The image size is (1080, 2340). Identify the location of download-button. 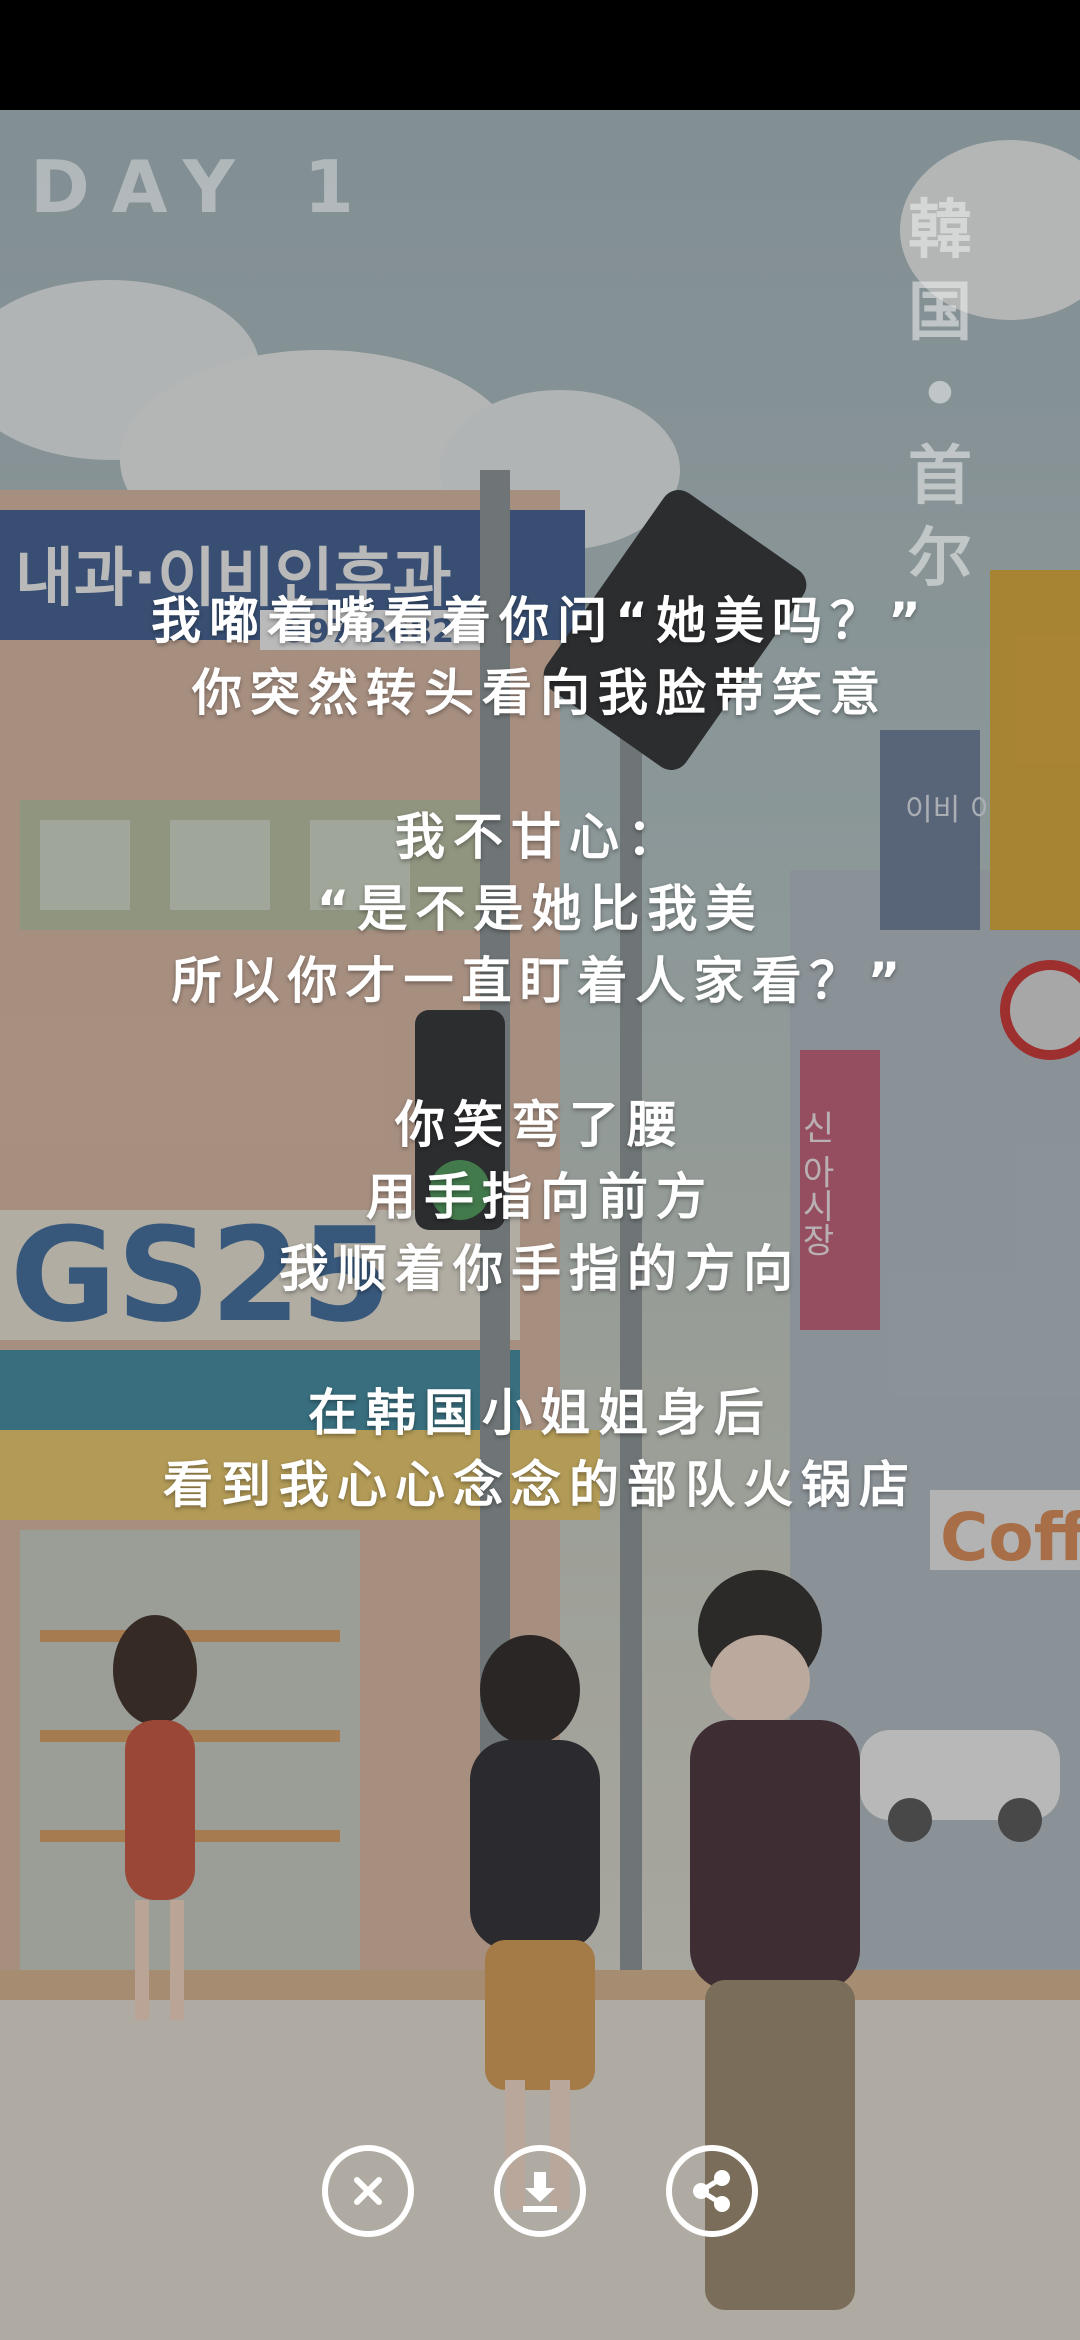
(540, 2191).